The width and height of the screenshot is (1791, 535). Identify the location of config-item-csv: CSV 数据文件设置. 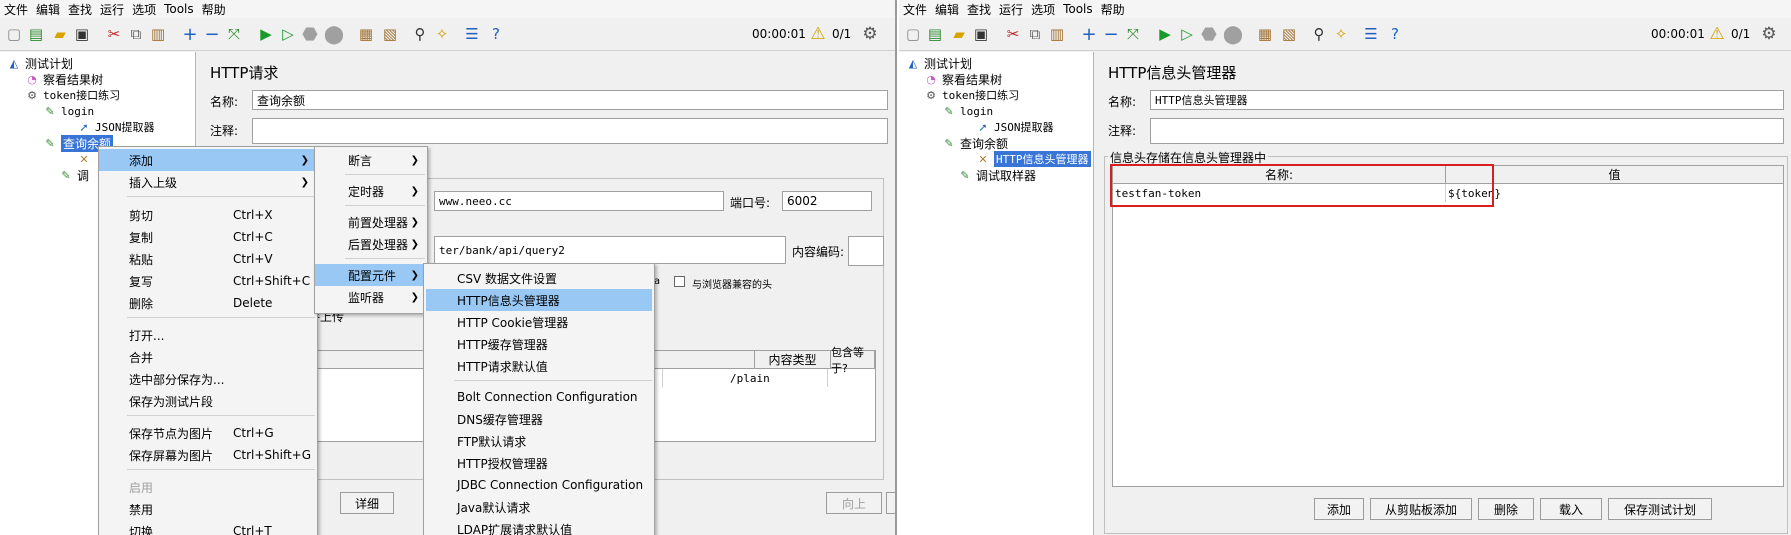
(539, 278).